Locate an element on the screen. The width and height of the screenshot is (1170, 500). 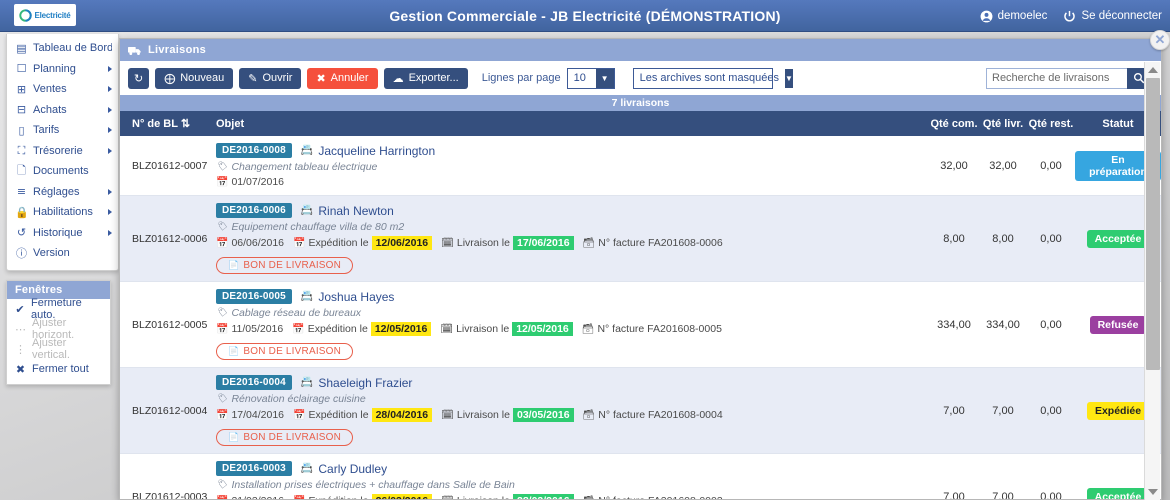
customer-name: 📇 Carly Dudley is located at coordinates (344, 469).